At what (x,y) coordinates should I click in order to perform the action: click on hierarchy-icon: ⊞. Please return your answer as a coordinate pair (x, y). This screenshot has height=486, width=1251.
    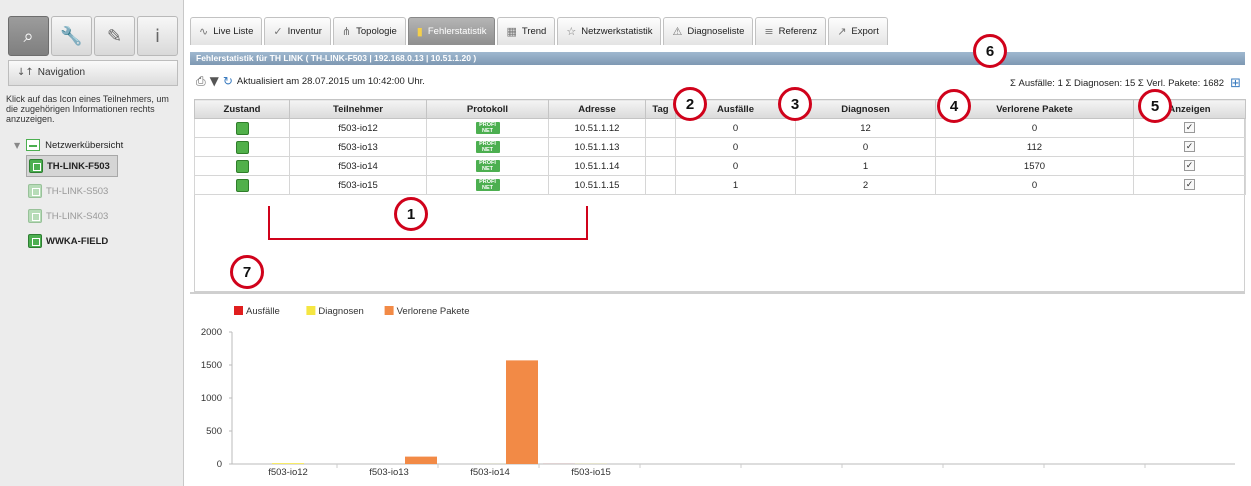
    Looking at the image, I should click on (1235, 83).